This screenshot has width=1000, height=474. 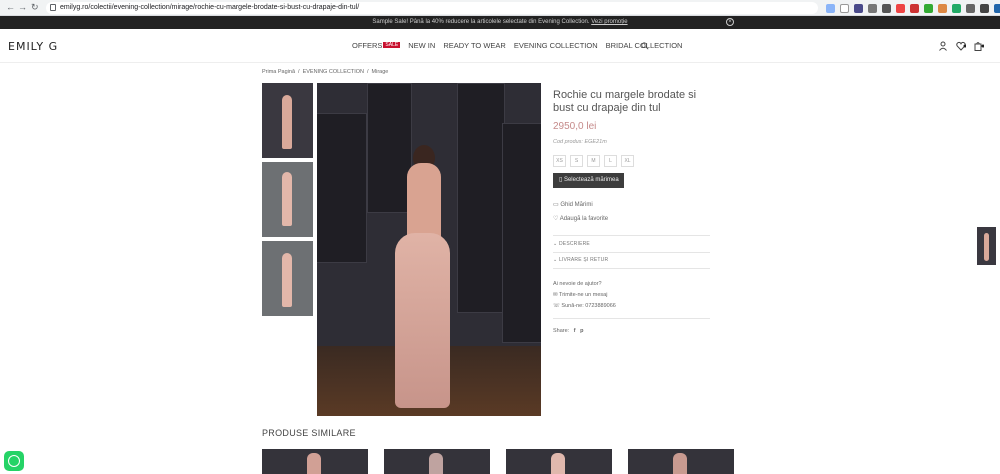 I want to click on delivery-accordion: ⌄ LIVRARE ȘI RETUR, so click(x=580, y=260).